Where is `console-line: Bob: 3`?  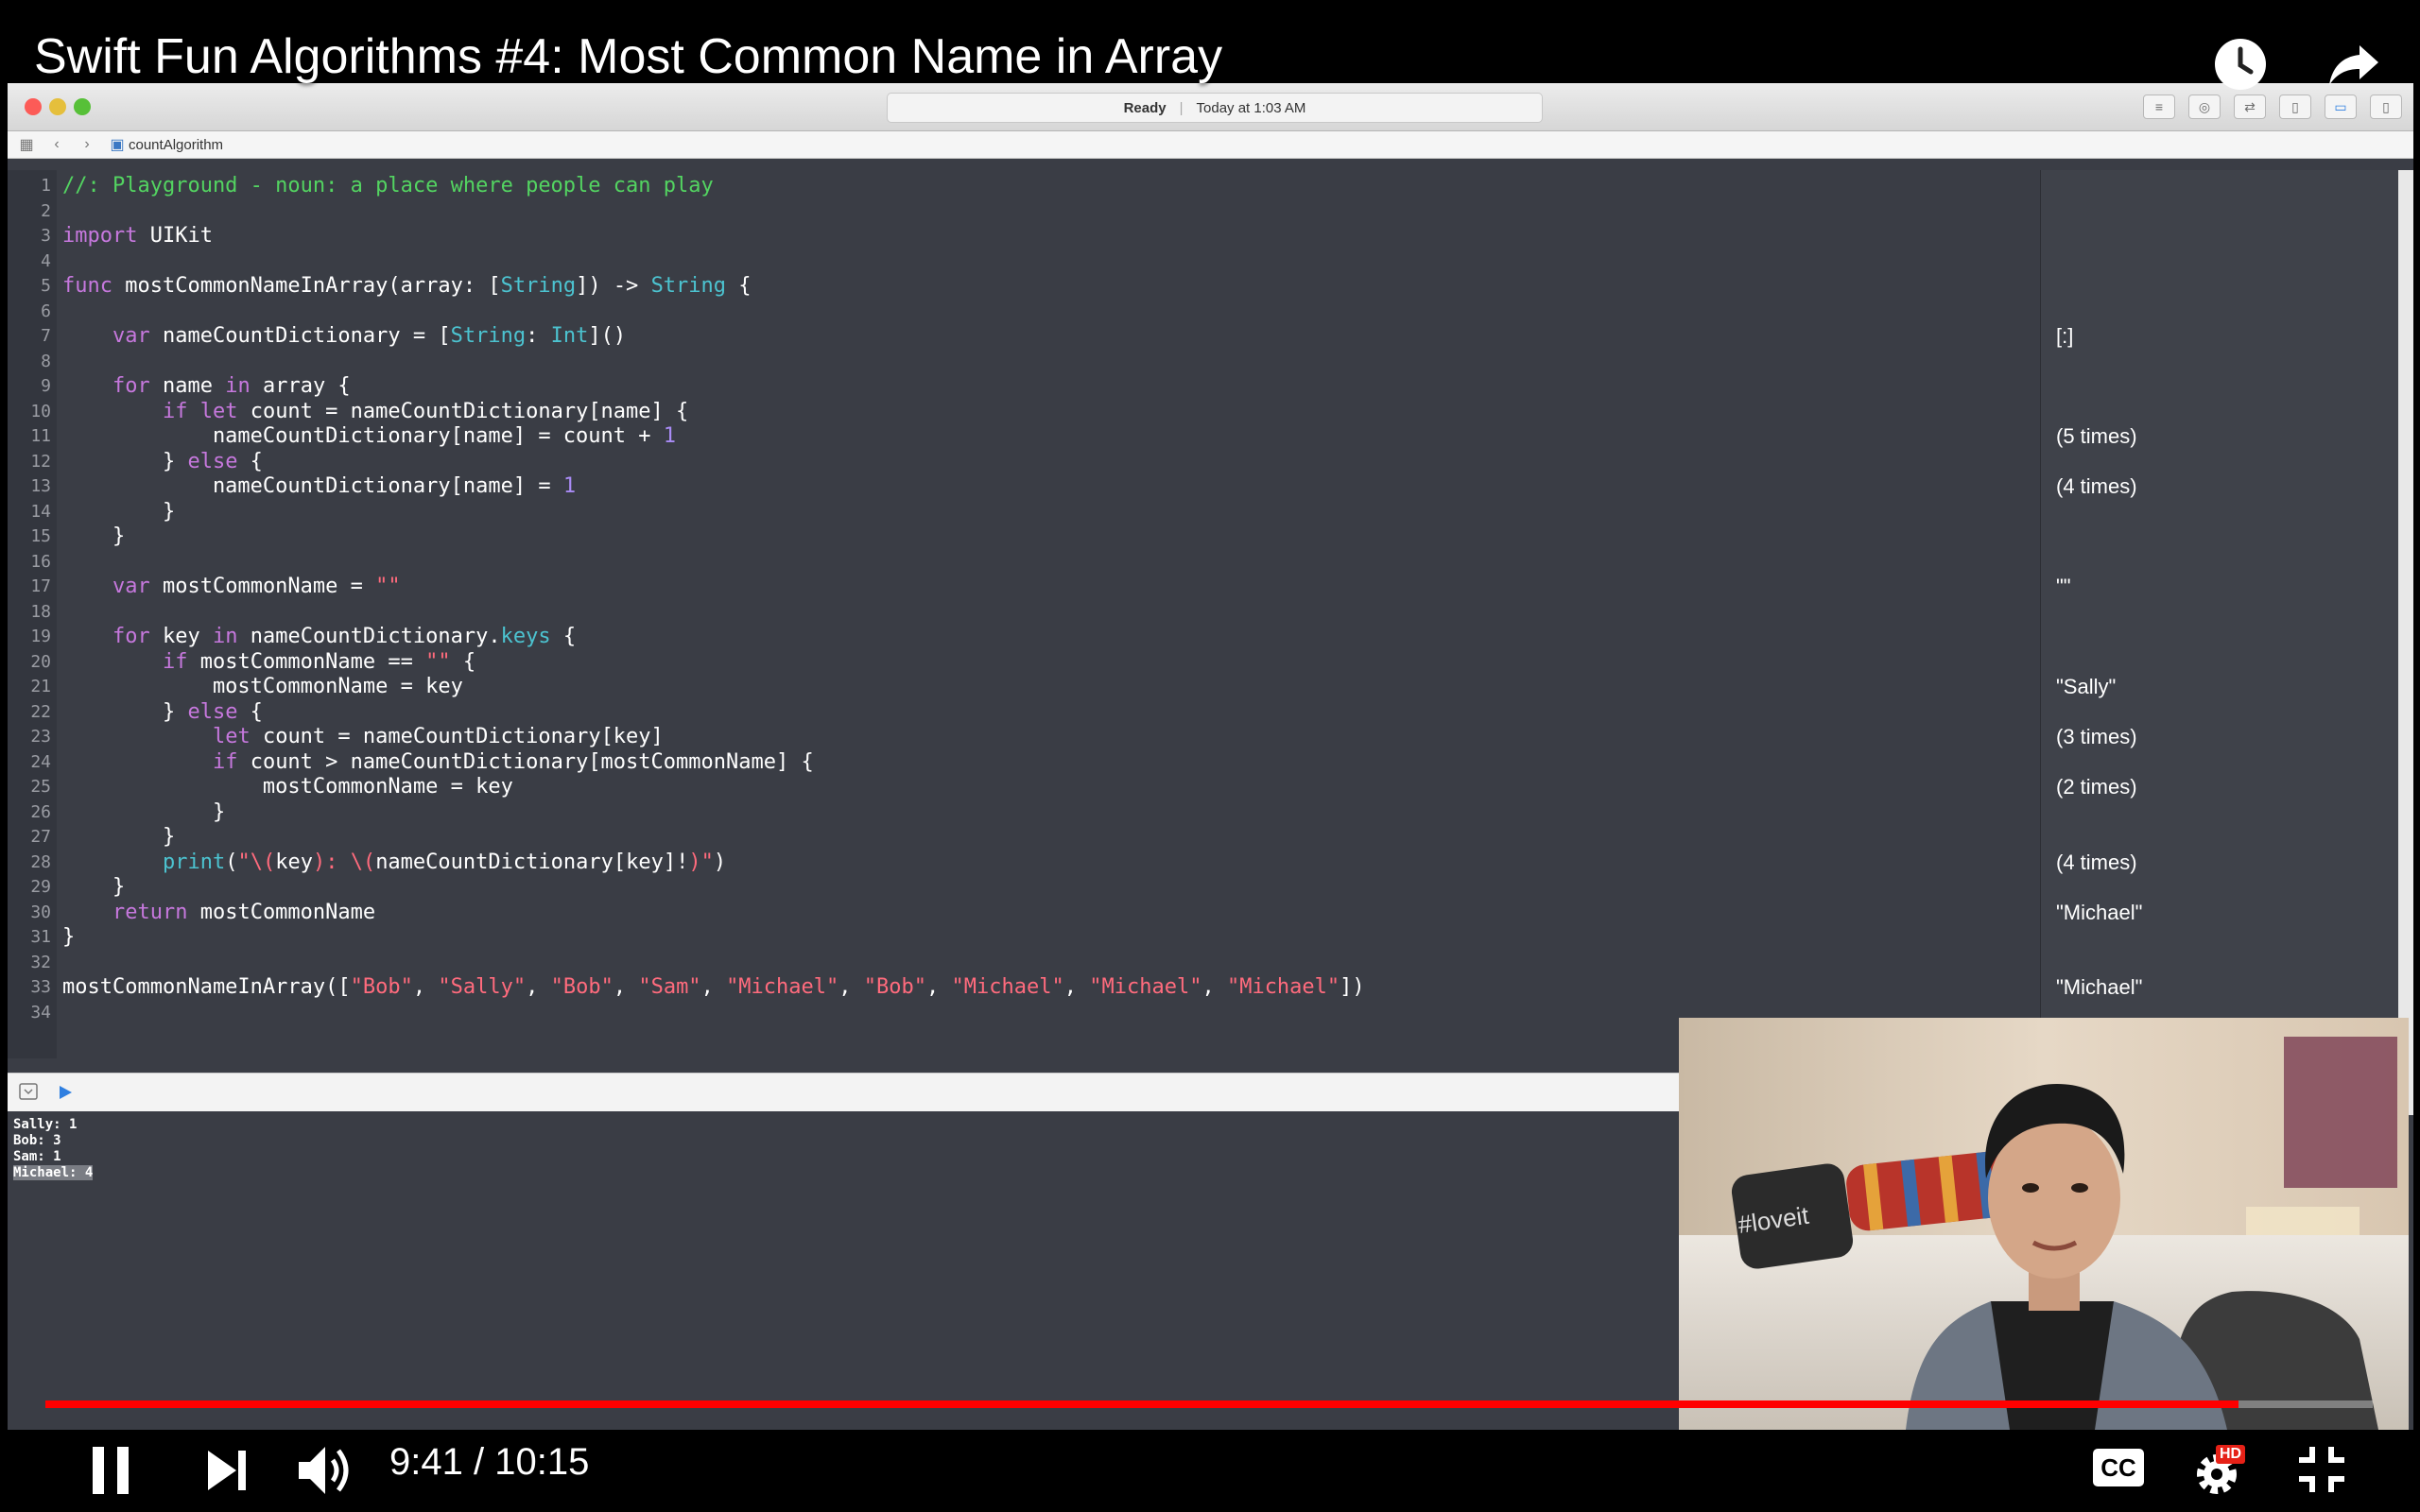 console-line: Bob: 3 is located at coordinates (37, 1140).